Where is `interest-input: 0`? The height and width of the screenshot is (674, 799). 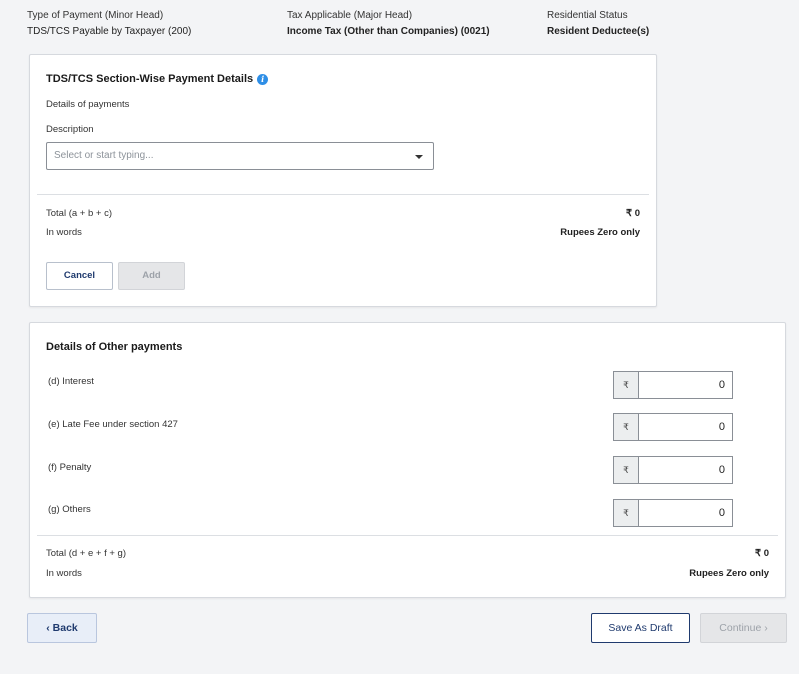 interest-input: 0 is located at coordinates (686, 385).